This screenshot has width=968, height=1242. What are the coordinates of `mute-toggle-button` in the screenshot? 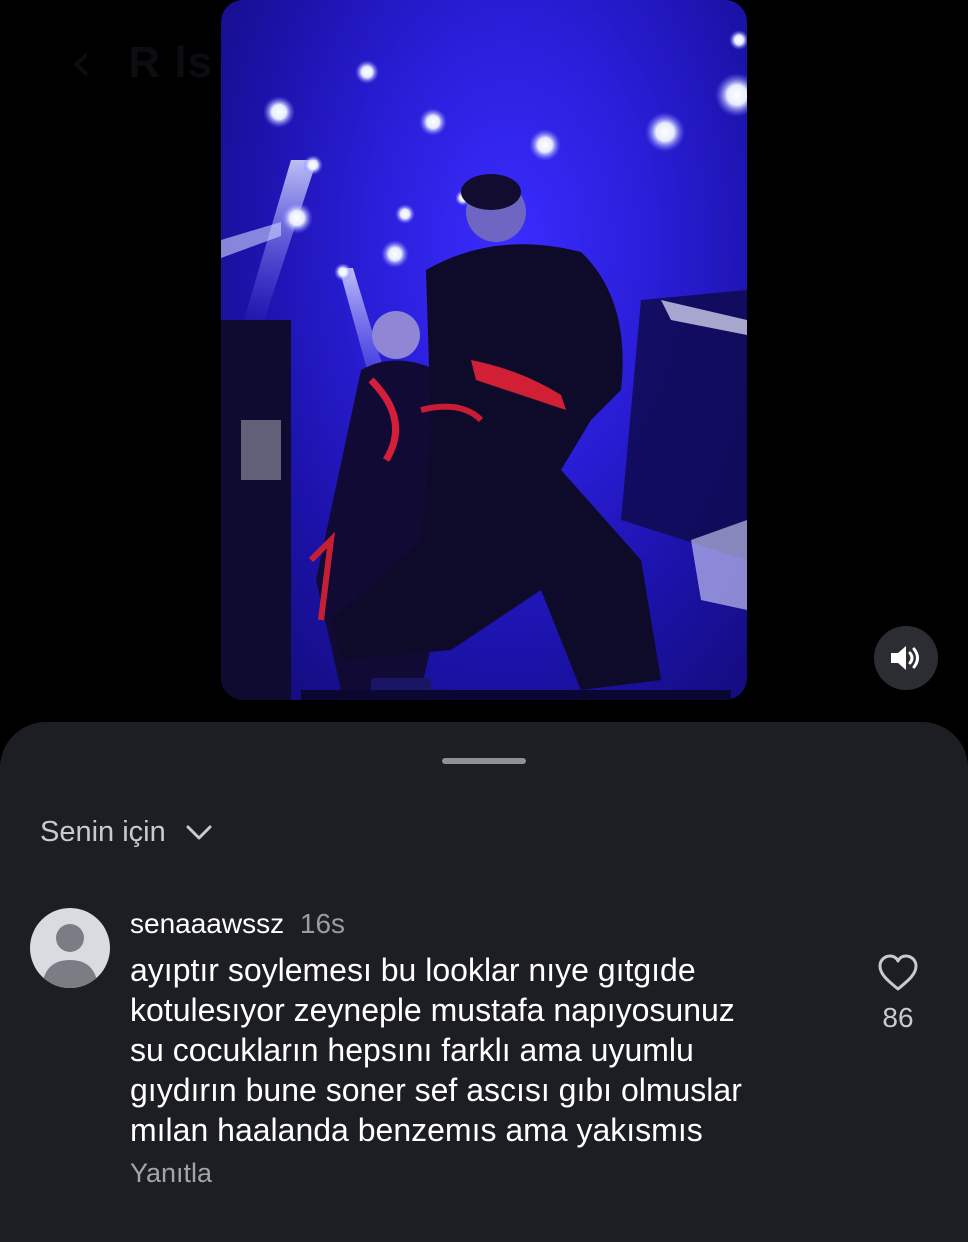 It's located at (906, 658).